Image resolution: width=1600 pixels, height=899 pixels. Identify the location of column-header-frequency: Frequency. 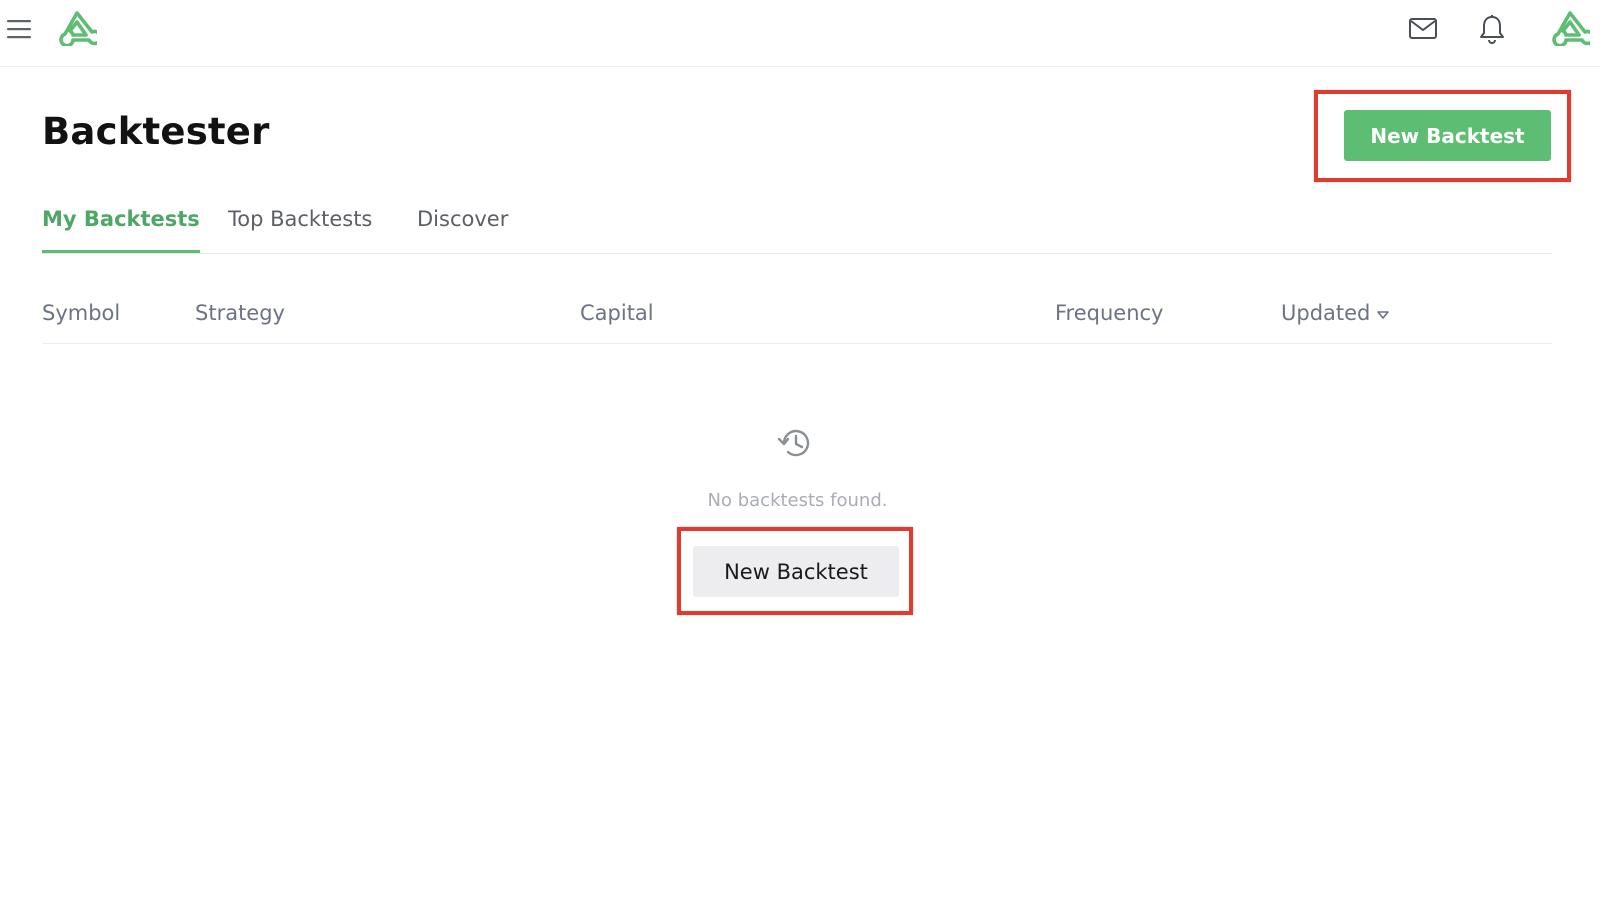
(1109, 313).